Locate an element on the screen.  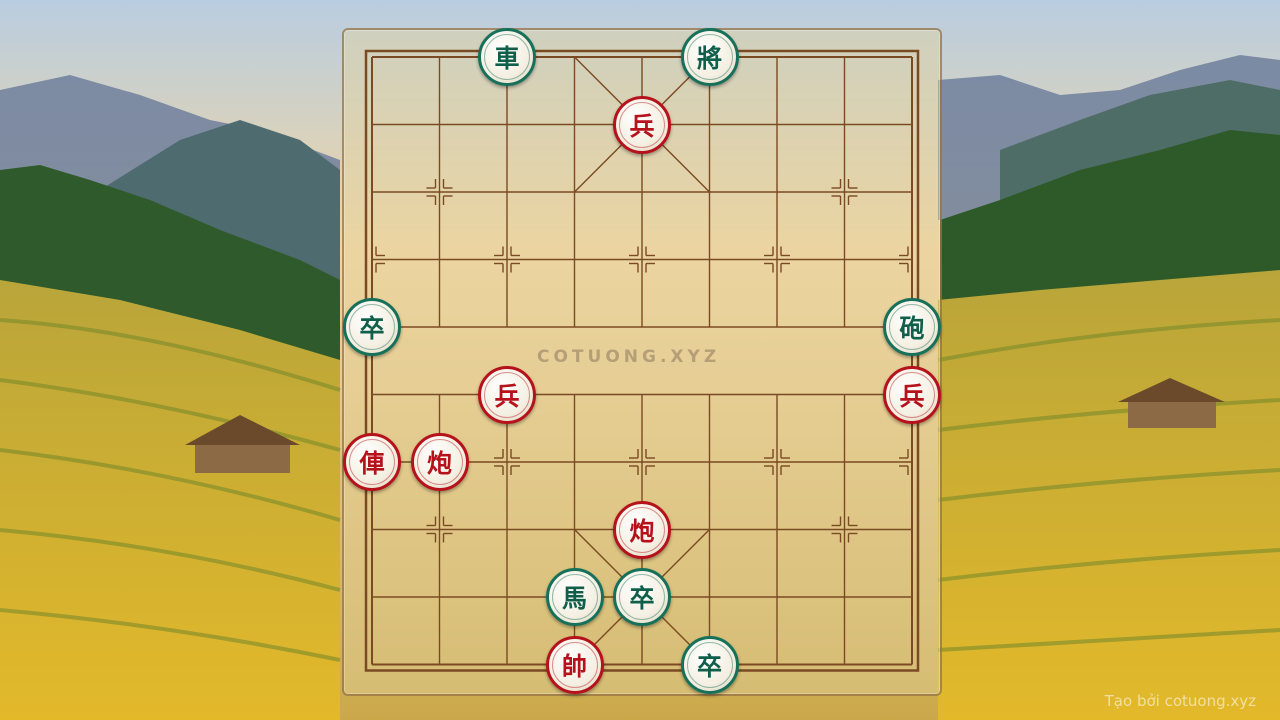
black-cannon-piece: 砲 is located at coordinates (912, 327).